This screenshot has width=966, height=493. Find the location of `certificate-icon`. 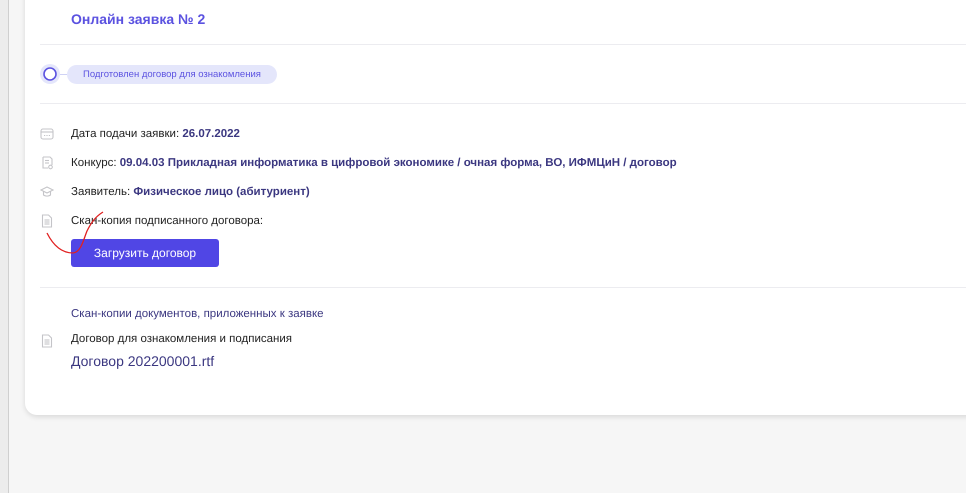

certificate-icon is located at coordinates (47, 163).